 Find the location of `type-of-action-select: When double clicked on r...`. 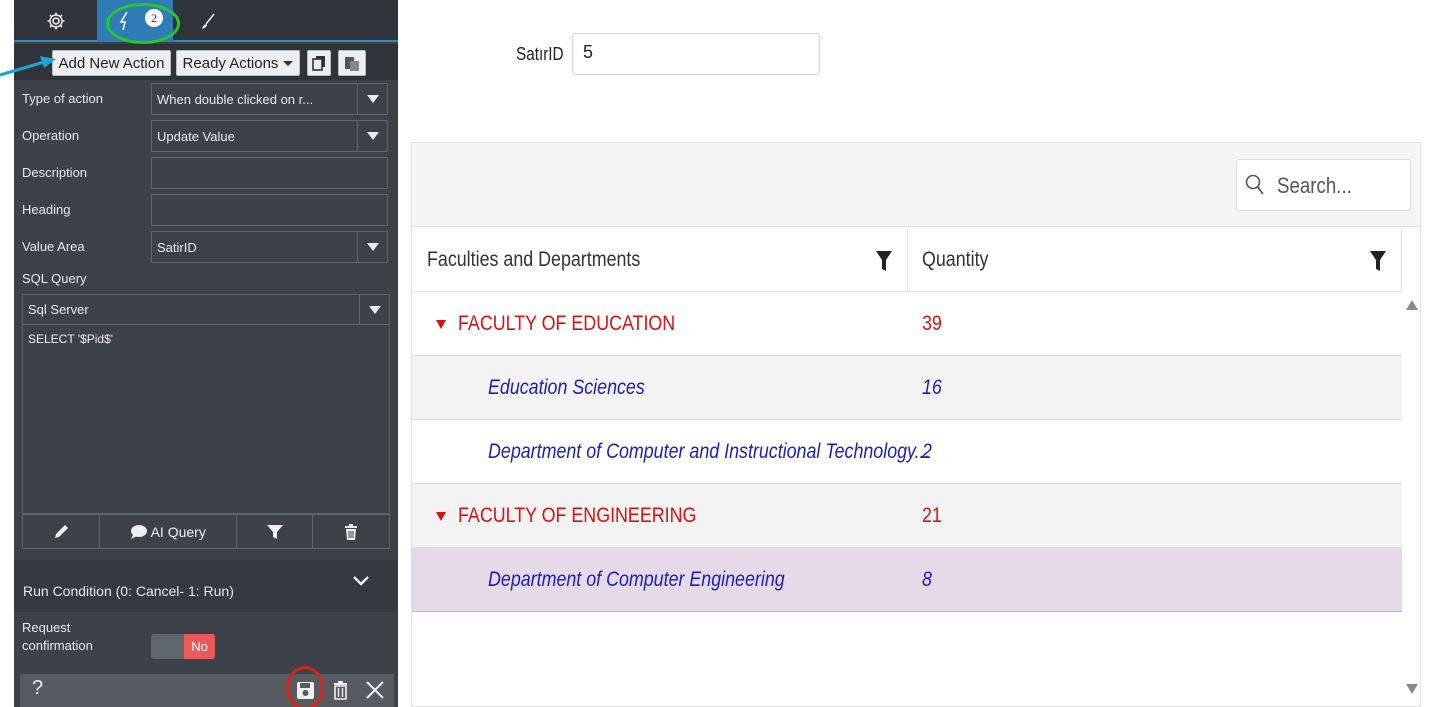

type-of-action-select: When double clicked on r... is located at coordinates (269, 99).